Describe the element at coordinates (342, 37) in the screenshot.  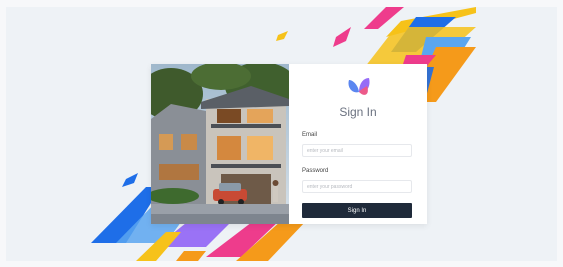
I see `stripe-small-pink` at that location.